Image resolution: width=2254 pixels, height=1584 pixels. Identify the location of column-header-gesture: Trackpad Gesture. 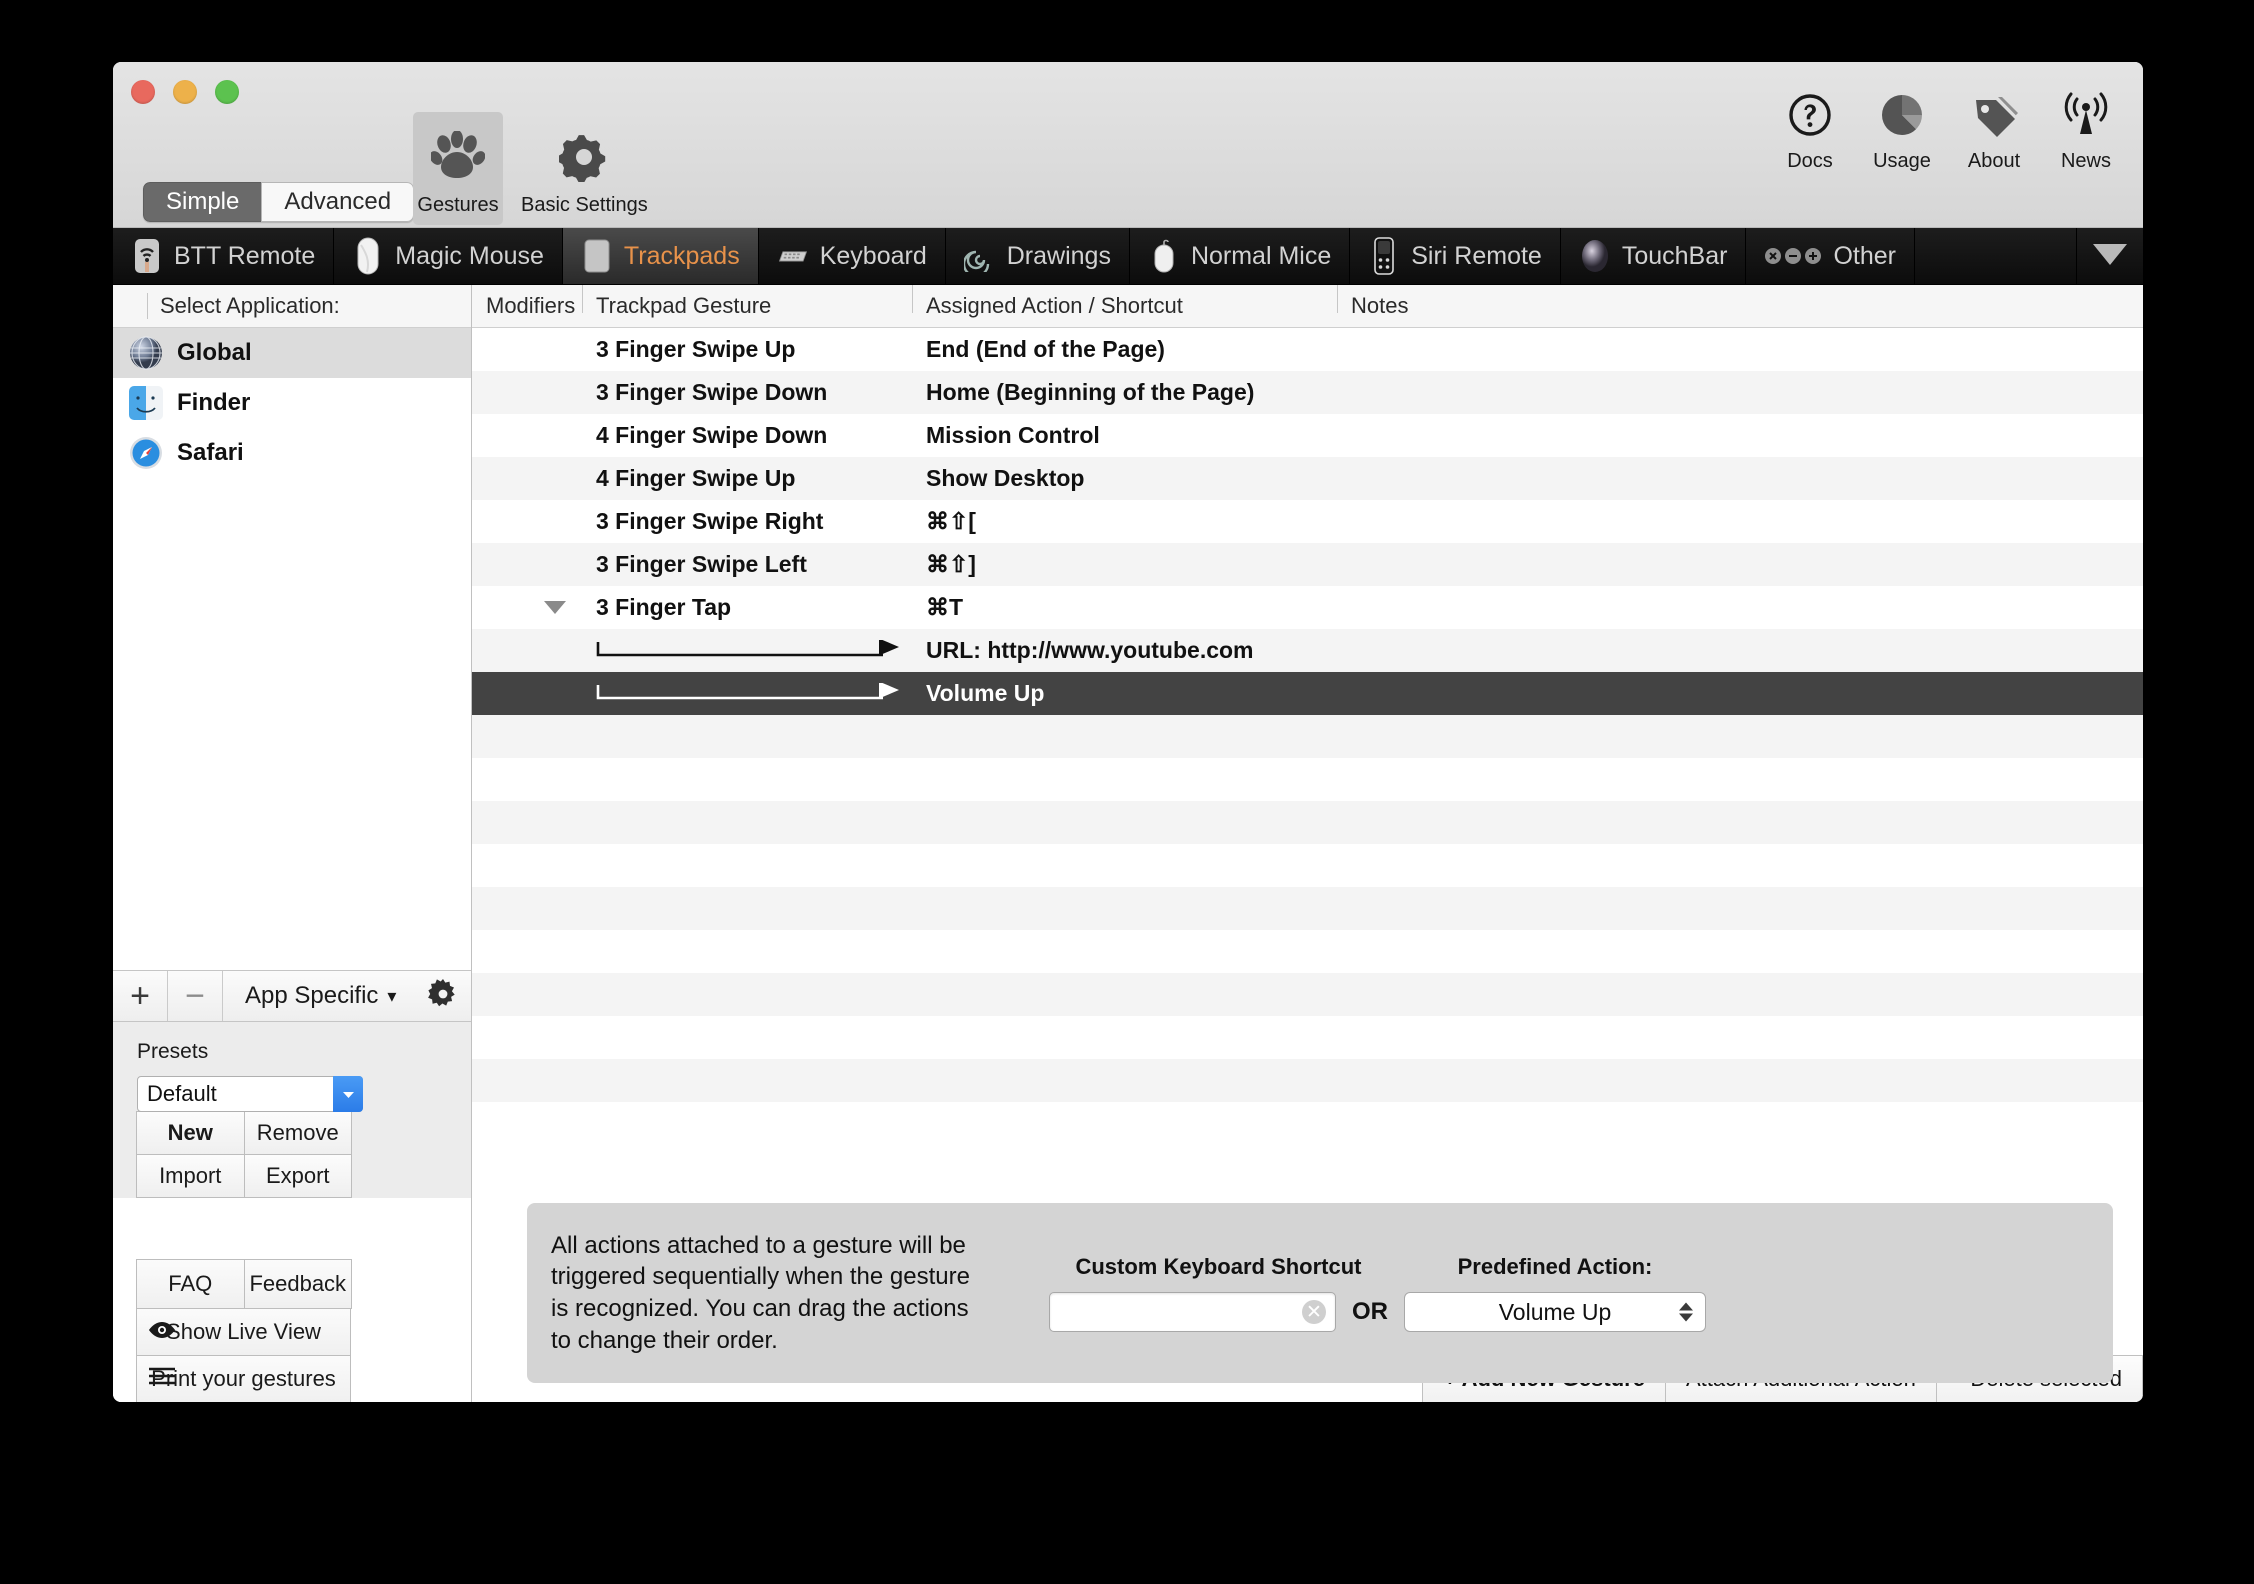
(747, 302).